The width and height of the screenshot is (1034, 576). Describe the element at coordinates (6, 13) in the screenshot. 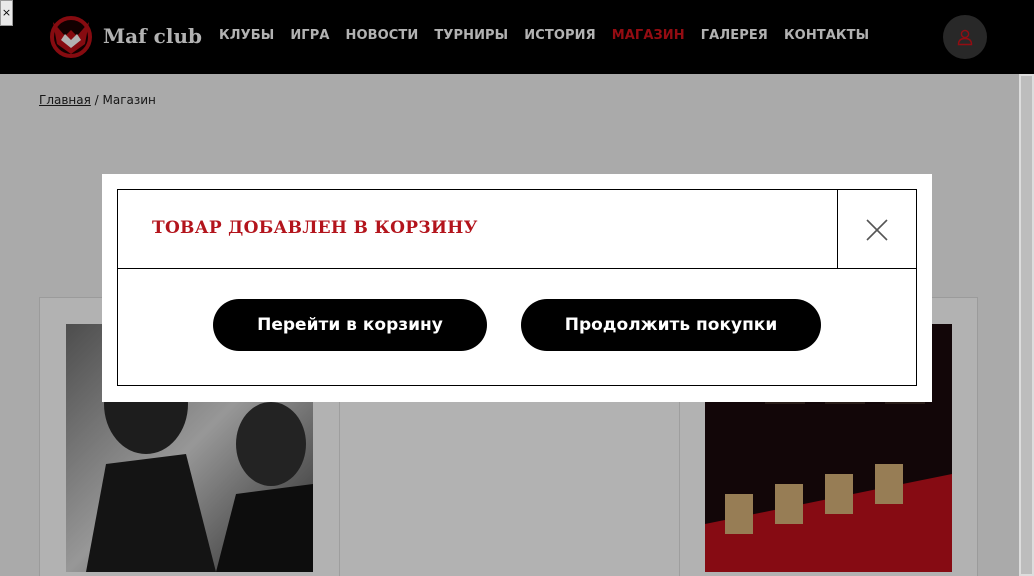

I see `window-close-button: ×` at that location.